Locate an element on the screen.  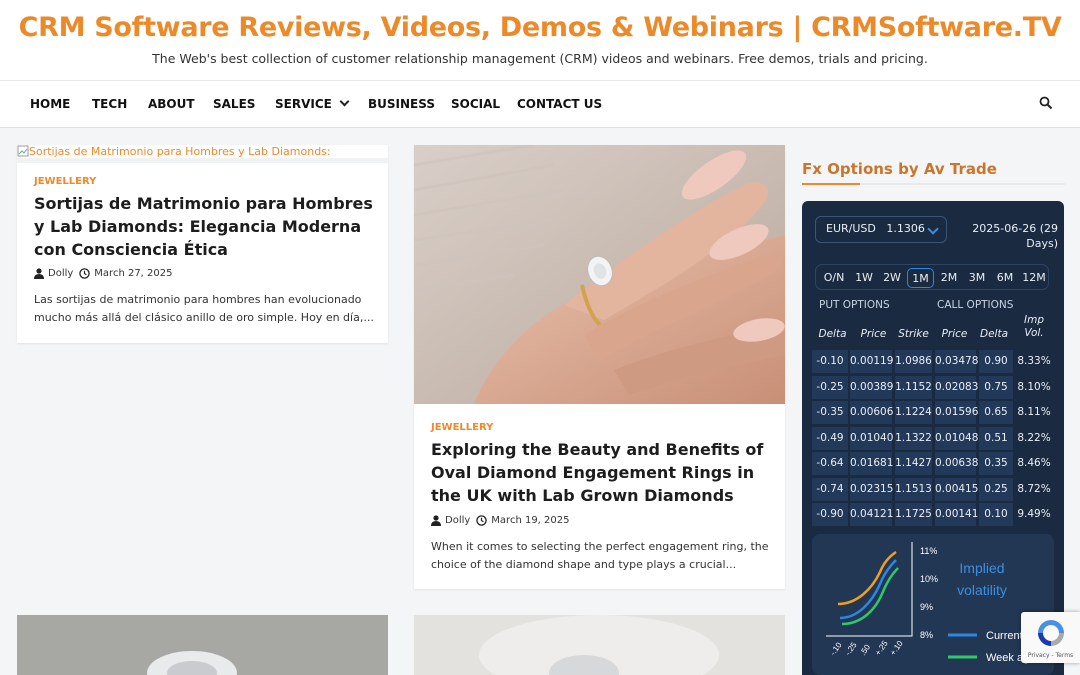
broken-image-icon is located at coordinates (23, 151).